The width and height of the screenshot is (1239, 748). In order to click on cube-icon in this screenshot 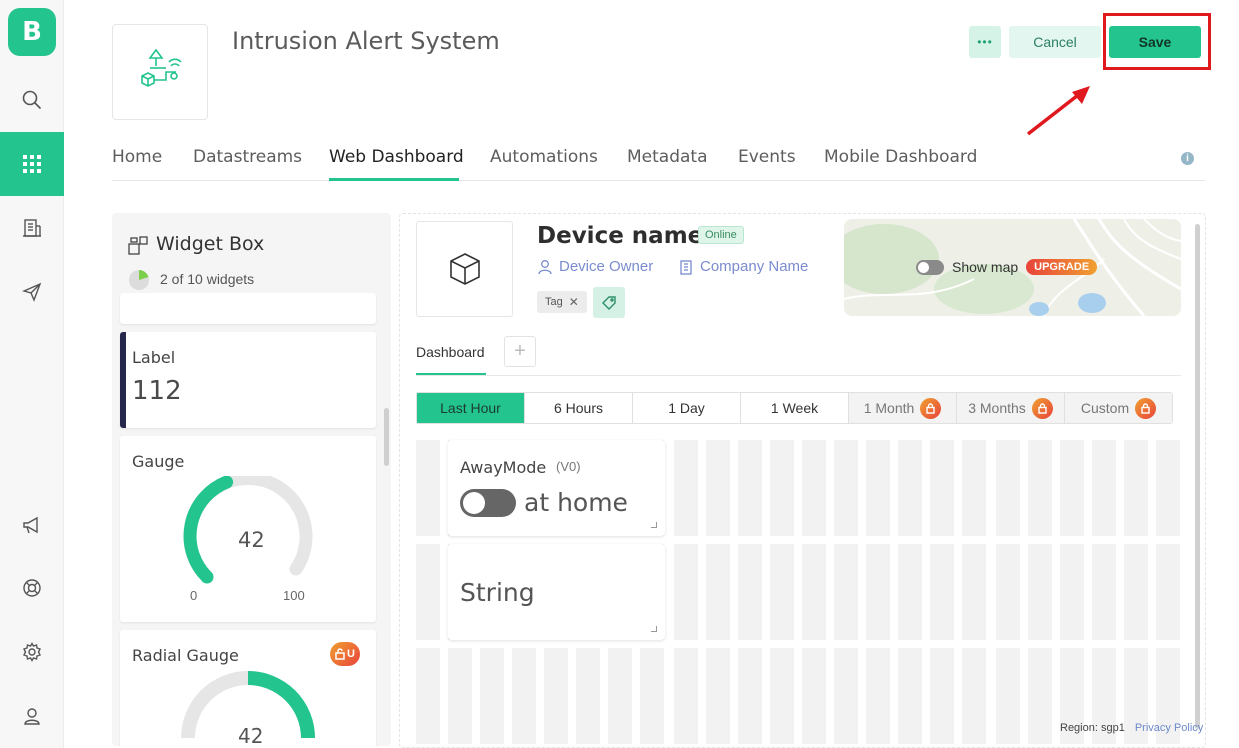, I will do `click(464, 269)`.